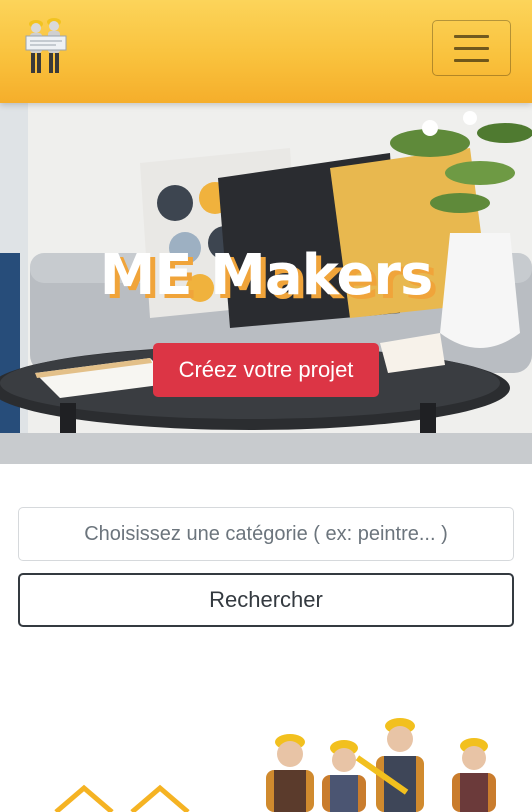 The image size is (532, 812). I want to click on hero-title: ME Makers, so click(266, 275).